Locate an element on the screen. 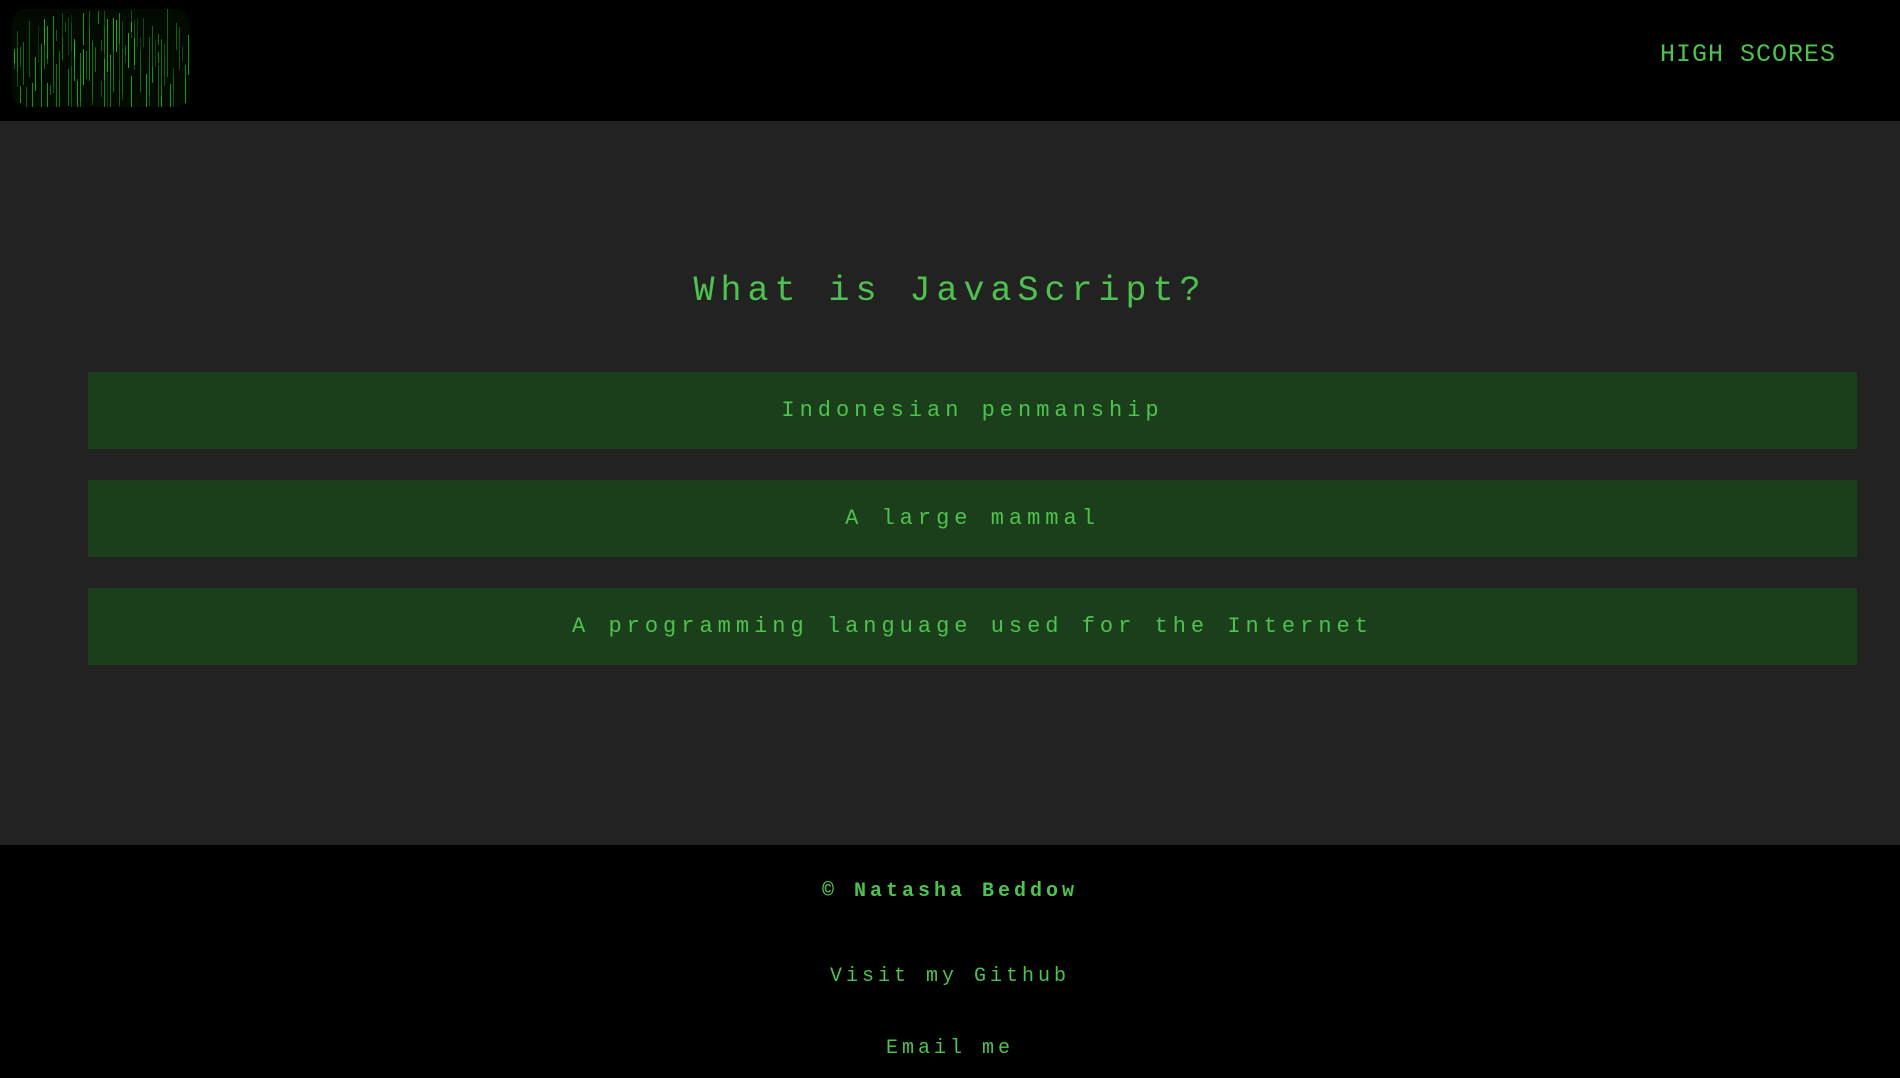 This screenshot has width=1900, height=1078. copyright-text: © Natasha Beddow is located at coordinates (950, 891).